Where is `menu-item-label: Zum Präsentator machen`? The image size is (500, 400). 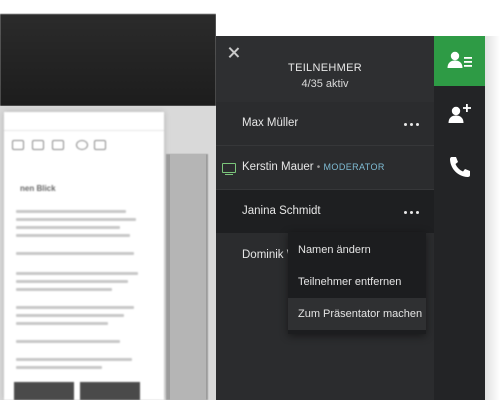
menu-item-label: Zum Präsentator machen is located at coordinates (360, 314).